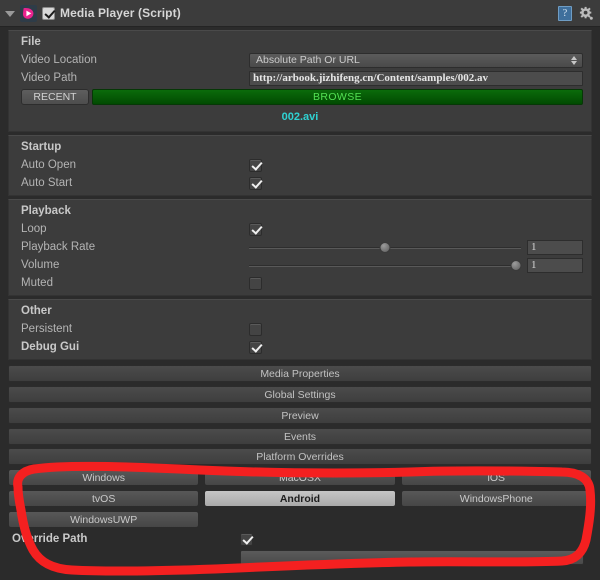 The height and width of the screenshot is (580, 600). I want to click on platform-button-windowsuwp: WindowsUWP, so click(104, 519).